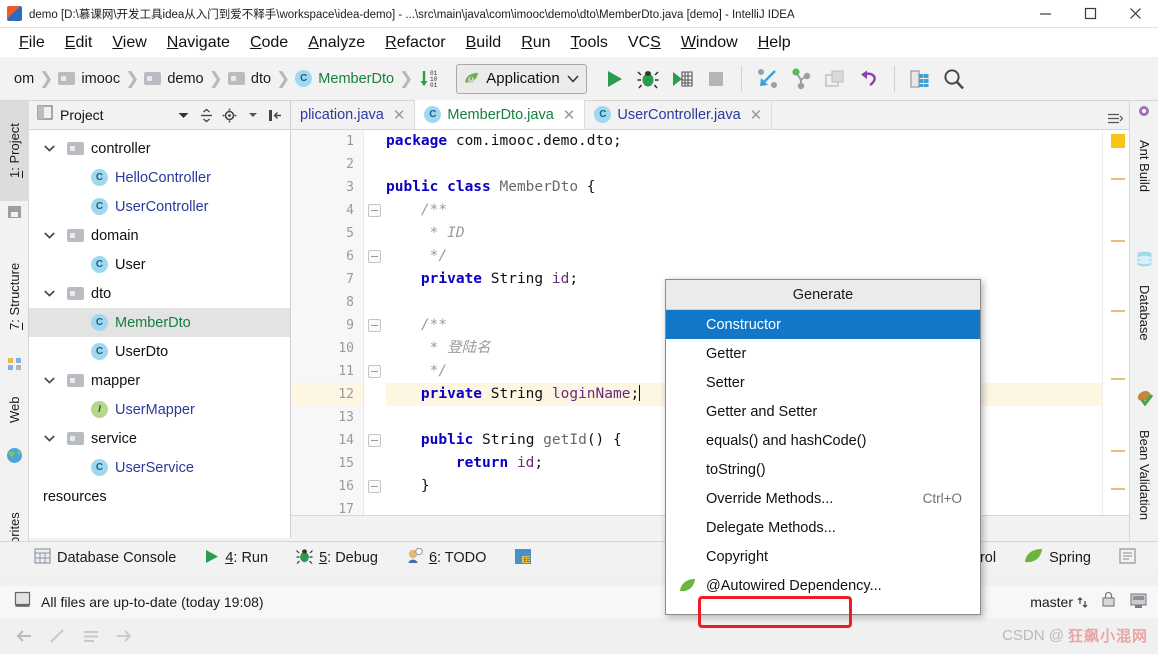 The image size is (1158, 654). What do you see at coordinates (21, 79) in the screenshot?
I see `breadcrumb-om: om` at bounding box center [21, 79].